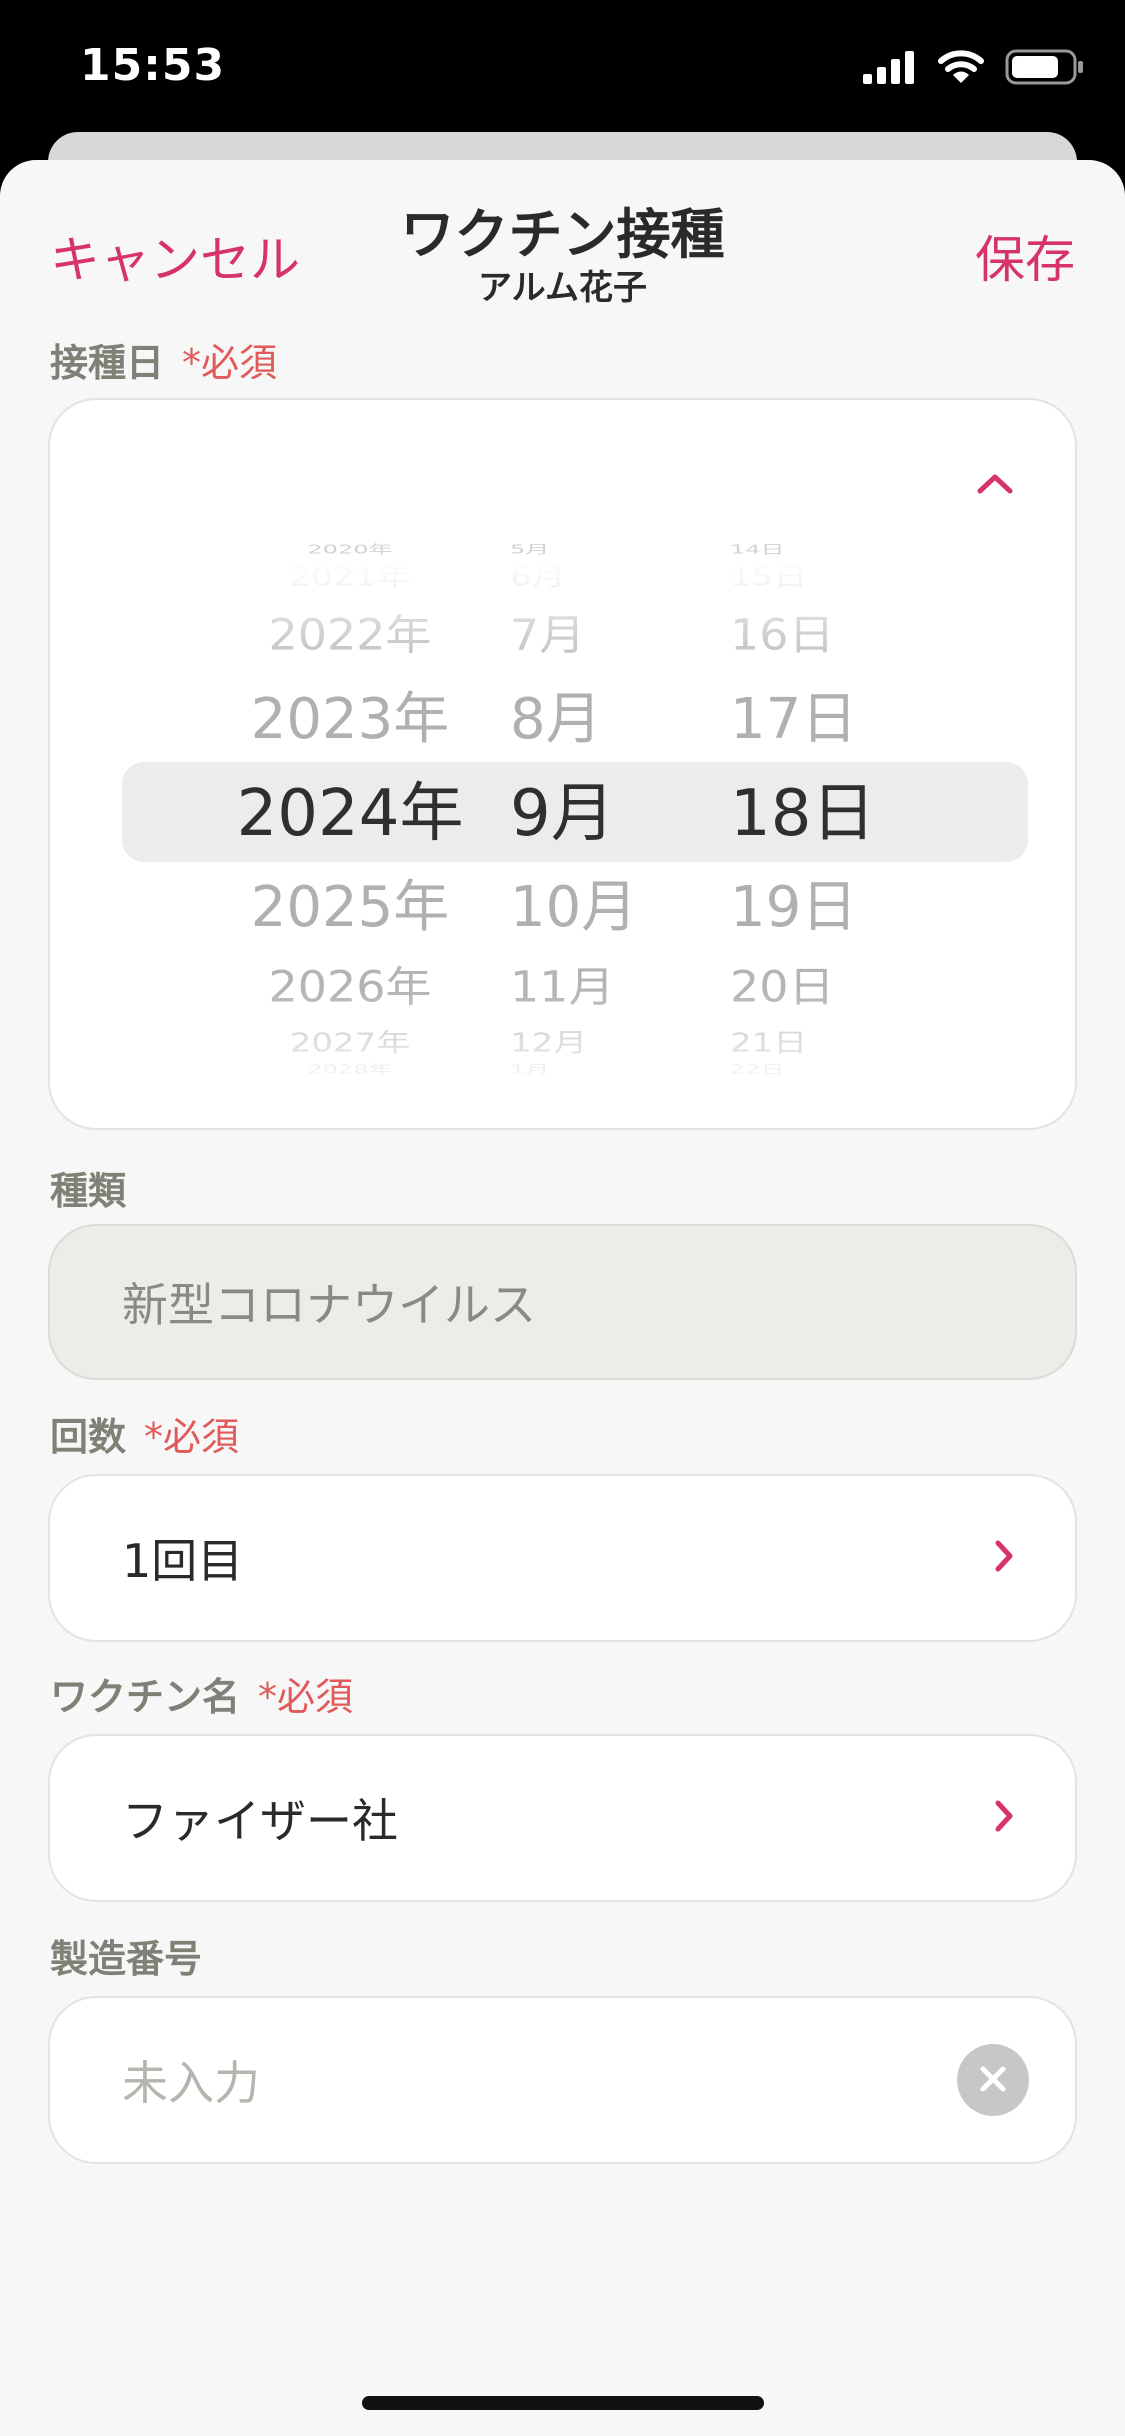 This screenshot has height=2436, width=1125. I want to click on type-field-label: 種類, so click(88, 1191).